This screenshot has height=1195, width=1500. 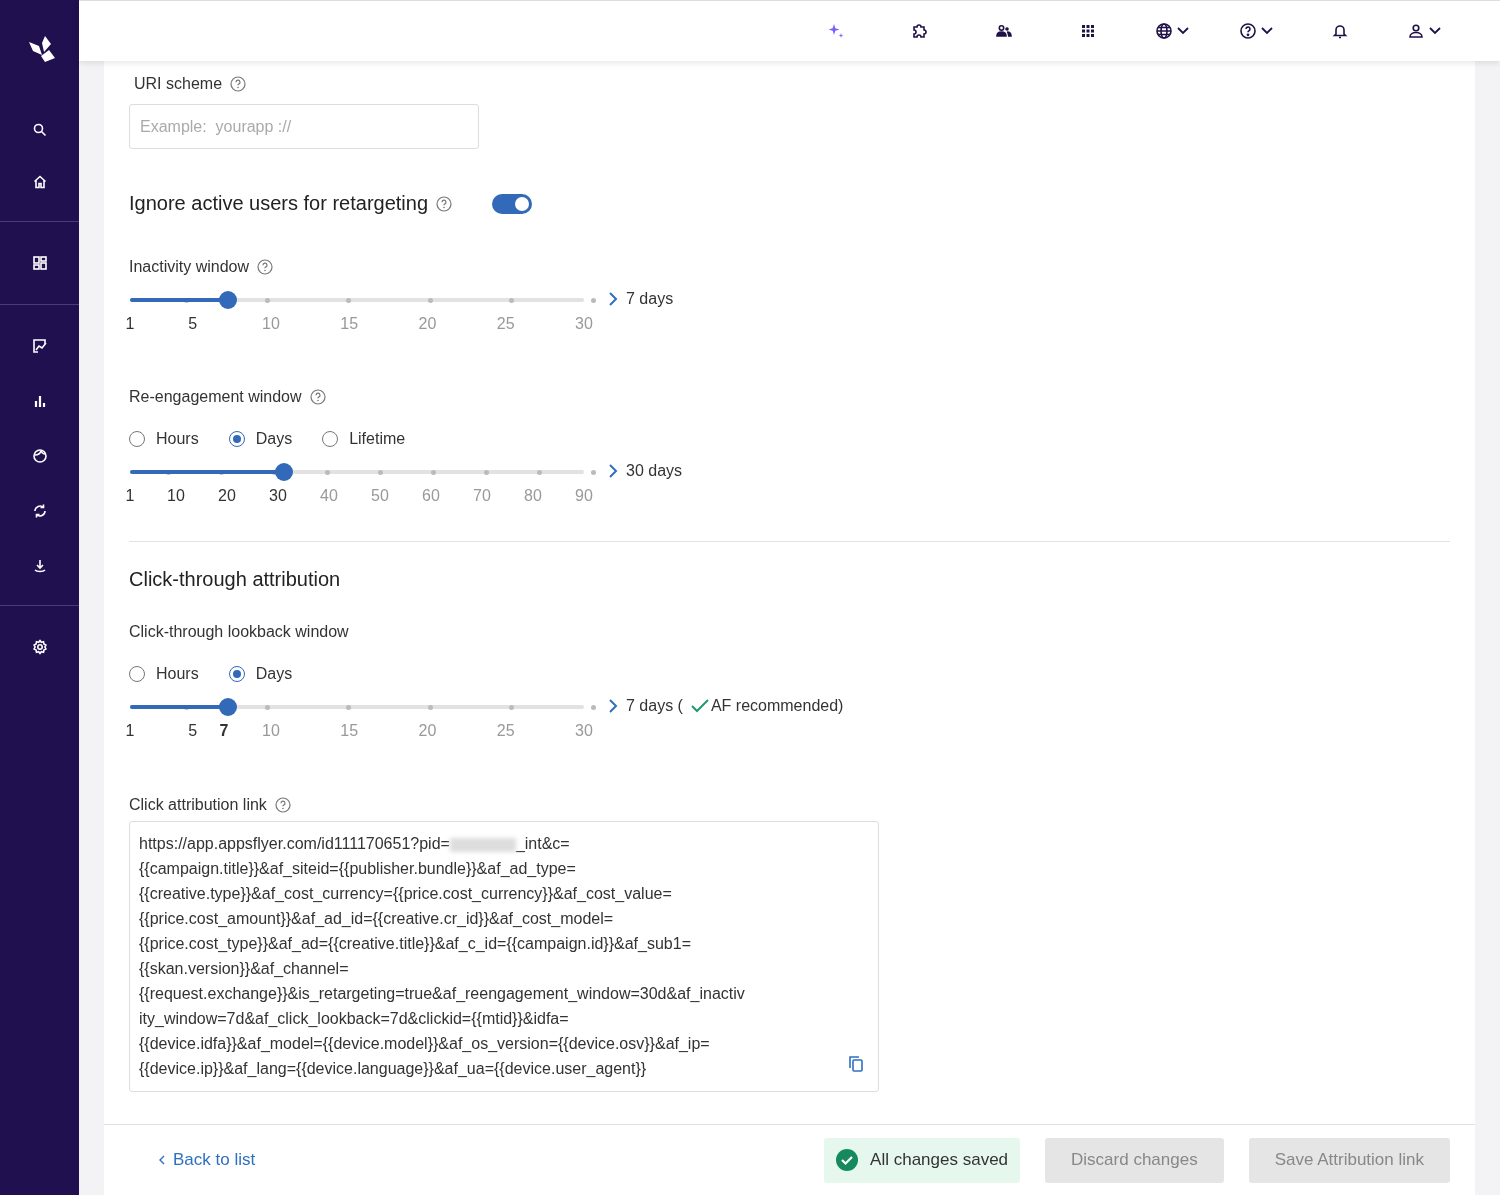 What do you see at coordinates (856, 1064) in the screenshot?
I see `copy-icon` at bounding box center [856, 1064].